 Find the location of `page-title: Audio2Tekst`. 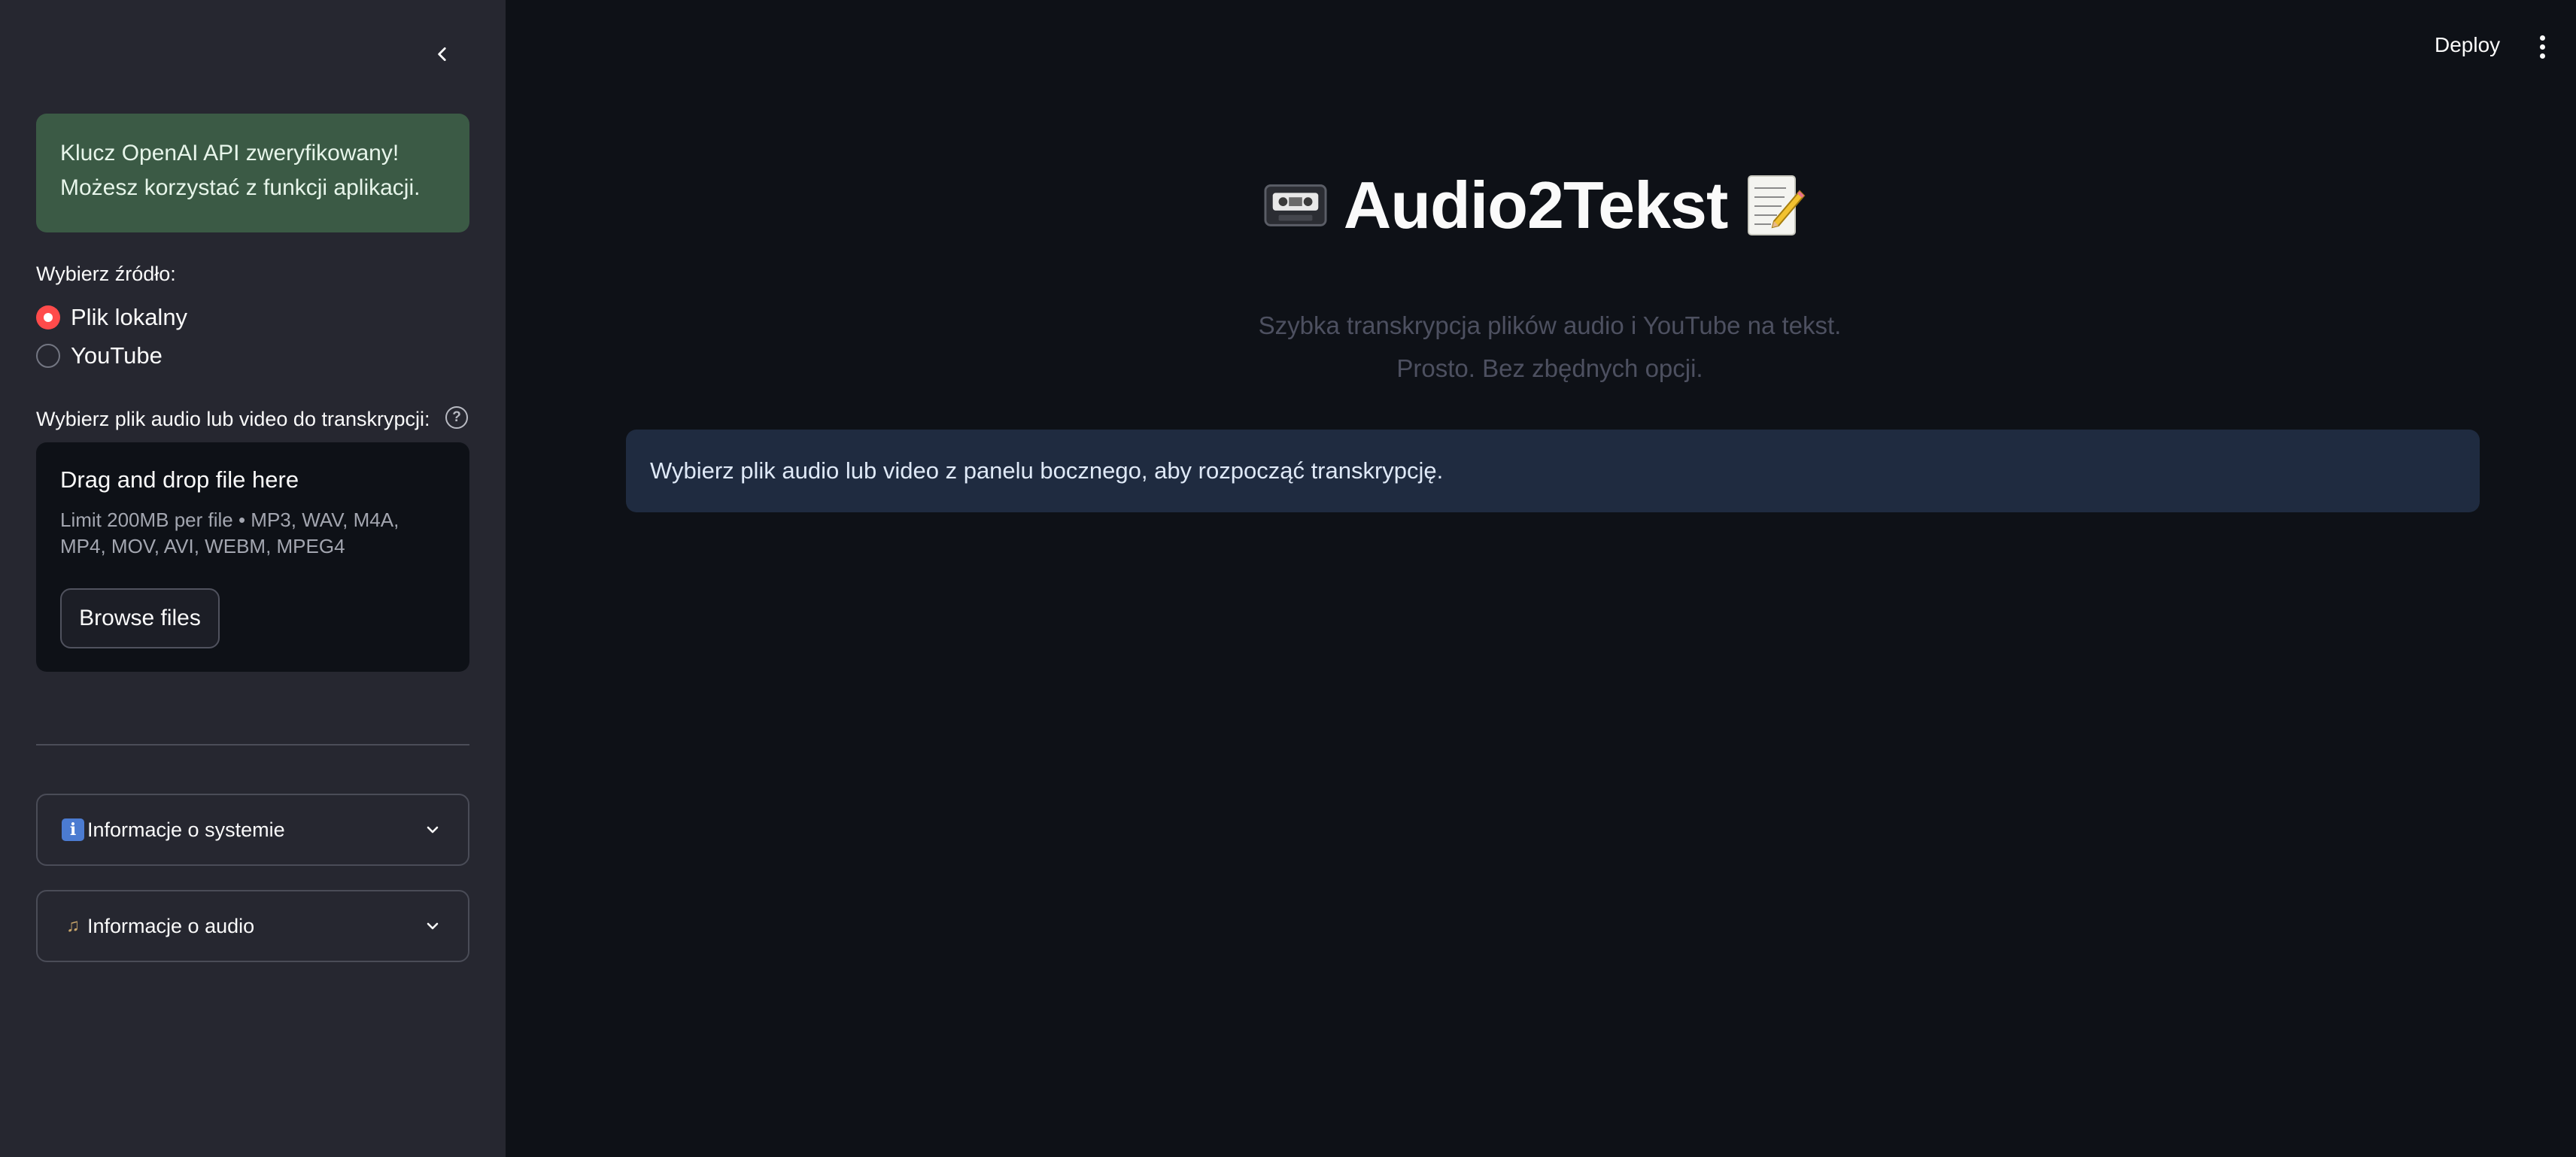

page-title: Audio2Tekst is located at coordinates (1536, 205).